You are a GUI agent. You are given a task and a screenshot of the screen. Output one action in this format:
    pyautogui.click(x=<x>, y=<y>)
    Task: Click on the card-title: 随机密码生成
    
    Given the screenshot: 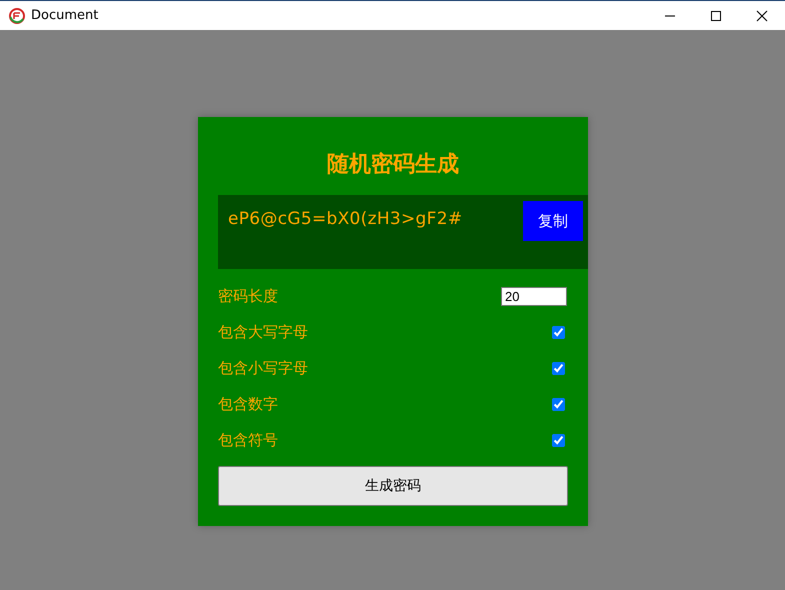 What is the action you would take?
    pyautogui.click(x=393, y=165)
    